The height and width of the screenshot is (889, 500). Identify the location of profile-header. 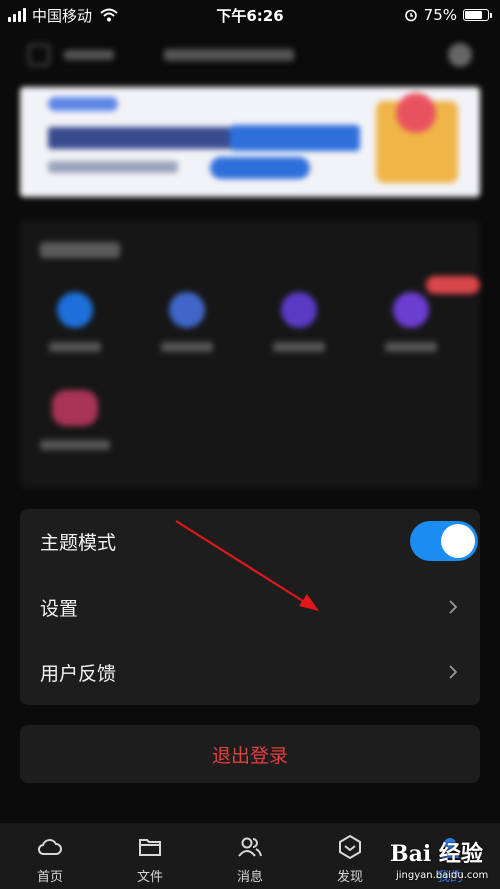
(250, 55).